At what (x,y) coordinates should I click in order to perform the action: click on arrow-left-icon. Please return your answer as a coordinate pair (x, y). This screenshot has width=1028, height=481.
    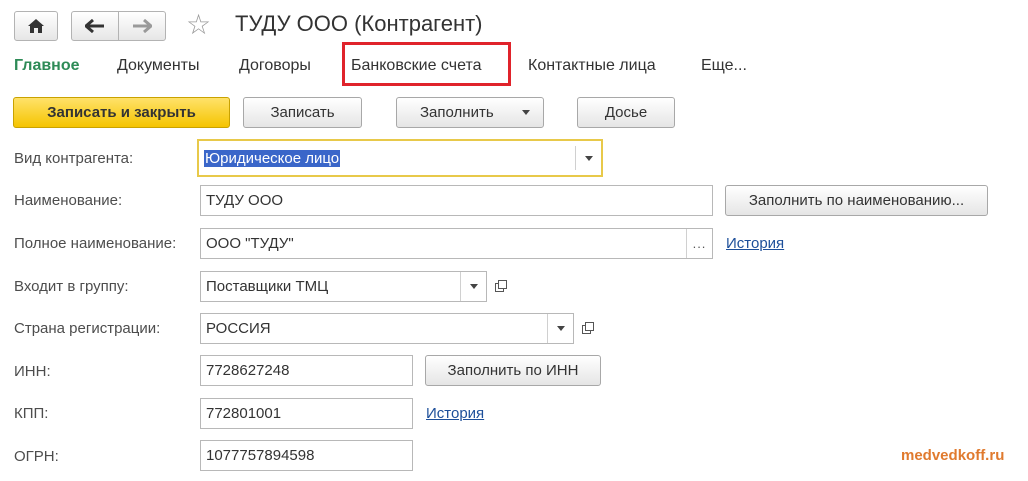
    Looking at the image, I should click on (94, 26).